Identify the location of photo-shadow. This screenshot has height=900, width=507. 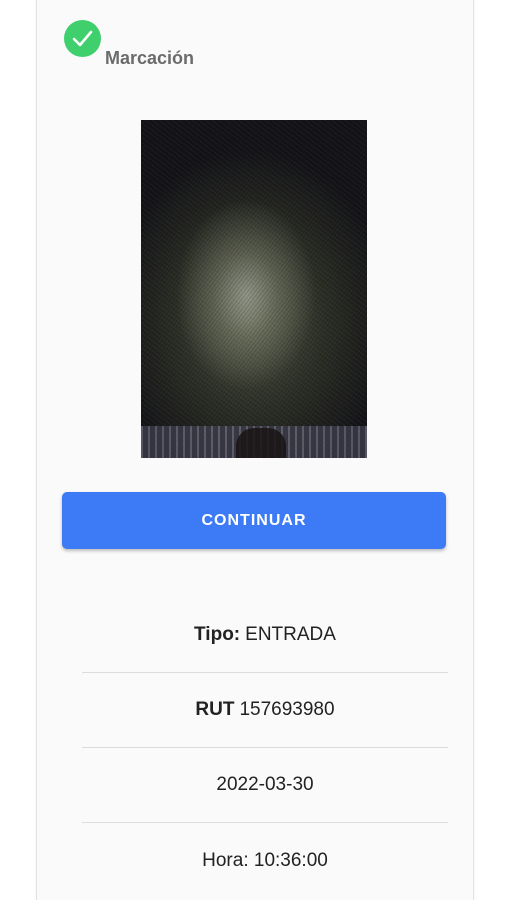
(261, 443).